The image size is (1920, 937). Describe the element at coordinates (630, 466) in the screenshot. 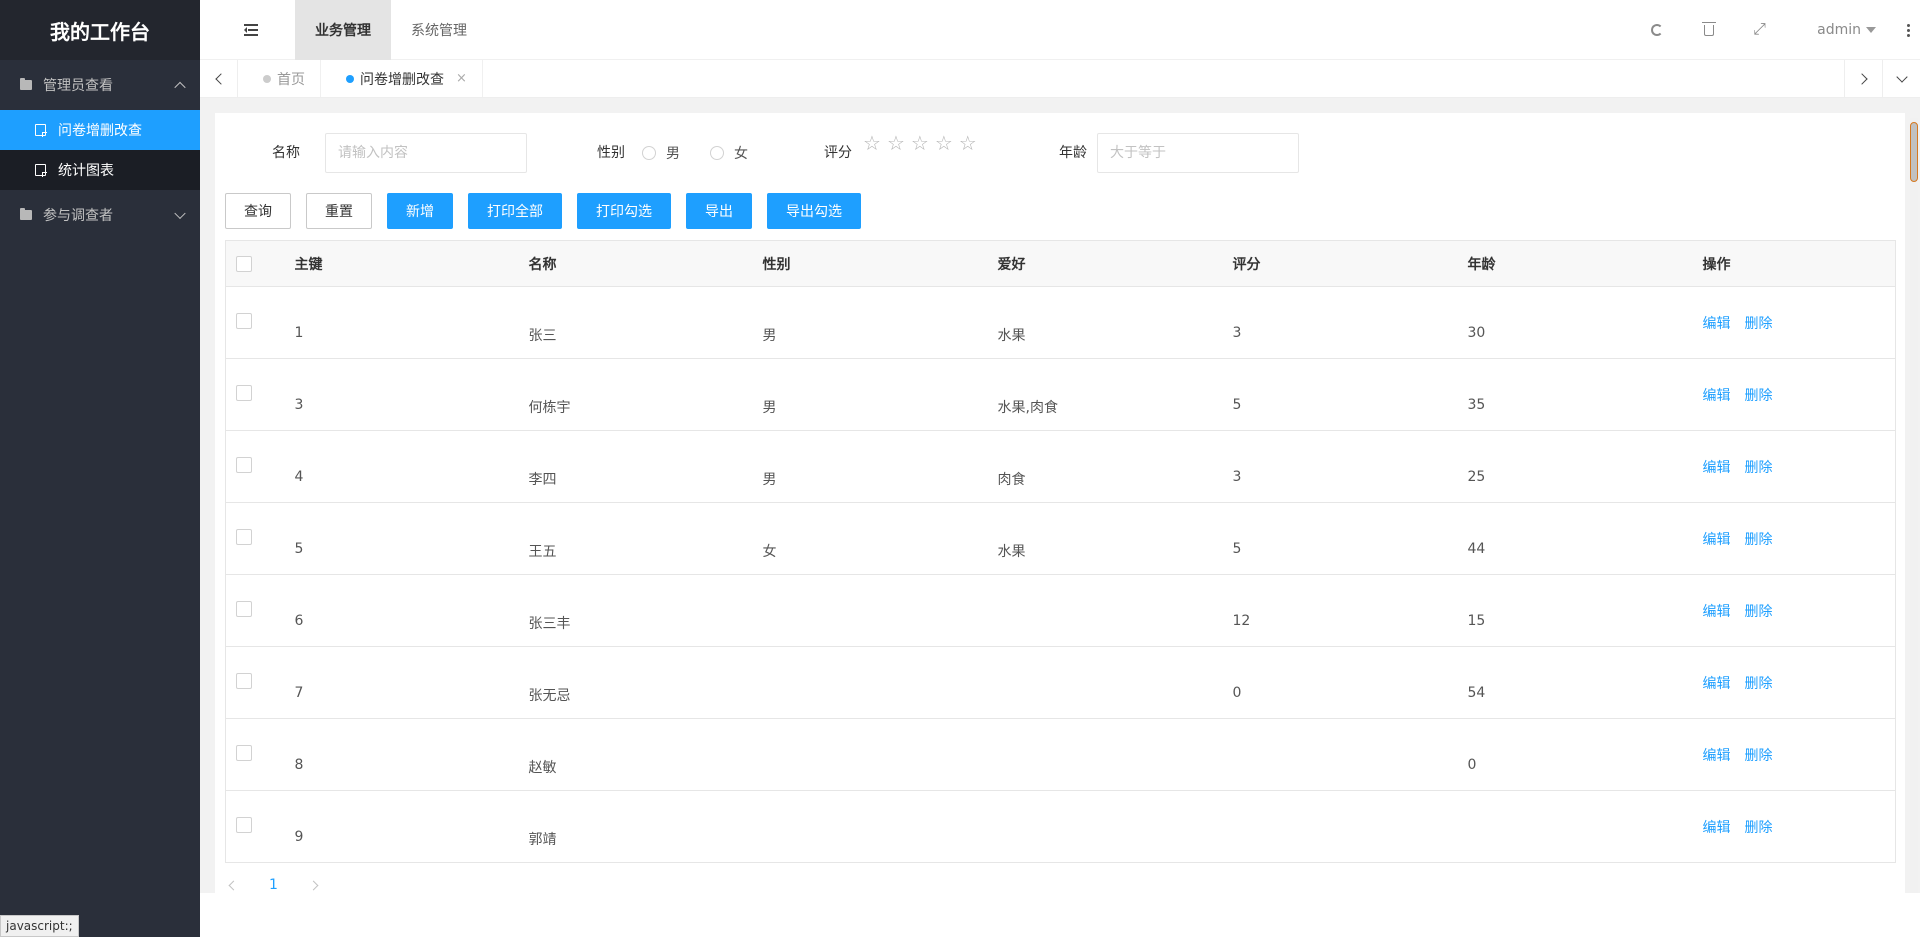

I see `cell-name: 李四` at that location.